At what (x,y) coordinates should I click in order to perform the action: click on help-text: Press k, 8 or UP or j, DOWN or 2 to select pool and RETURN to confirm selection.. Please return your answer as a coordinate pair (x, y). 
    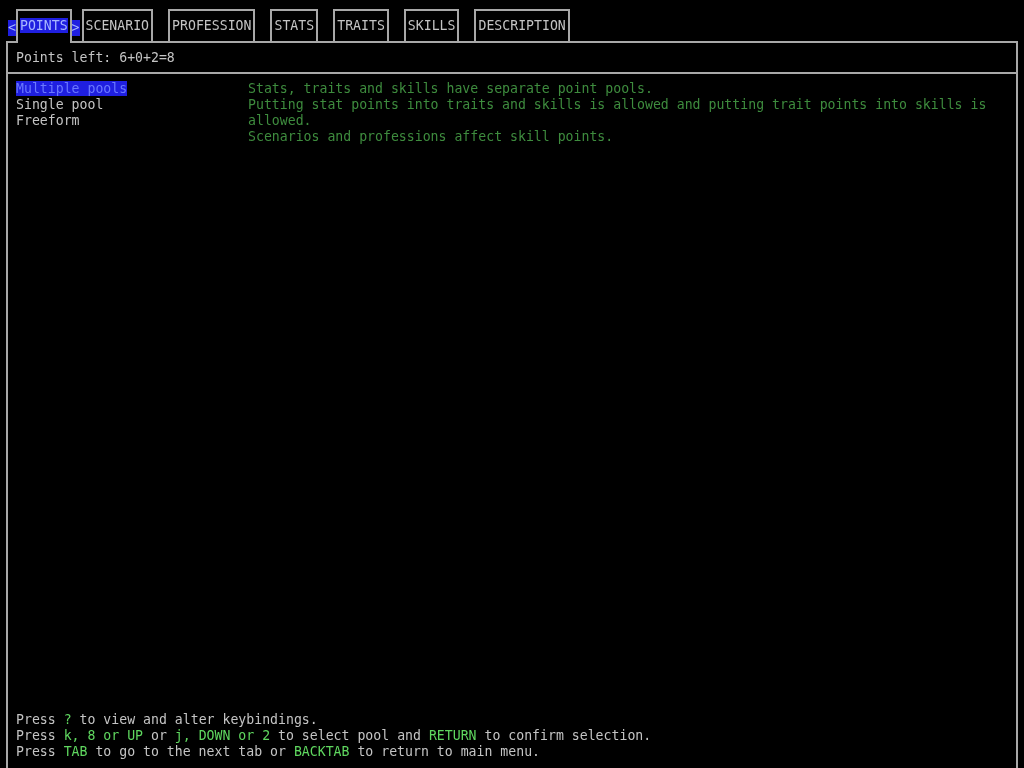
    Looking at the image, I should click on (334, 736).